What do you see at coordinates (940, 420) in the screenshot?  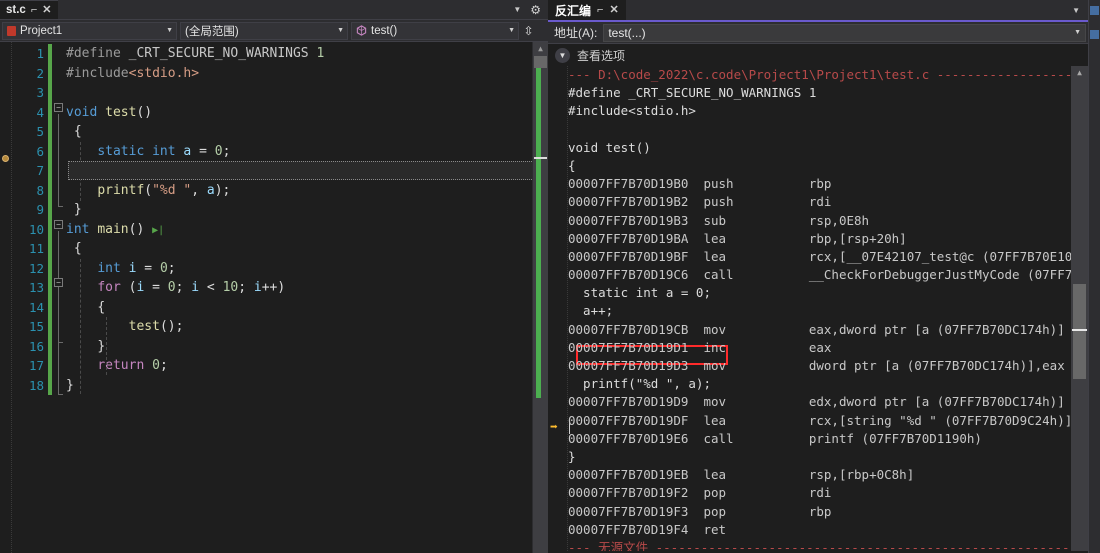 I see `instruction-operands: rcx,[string "%d " (07FF7B70D9C24h)]` at bounding box center [940, 420].